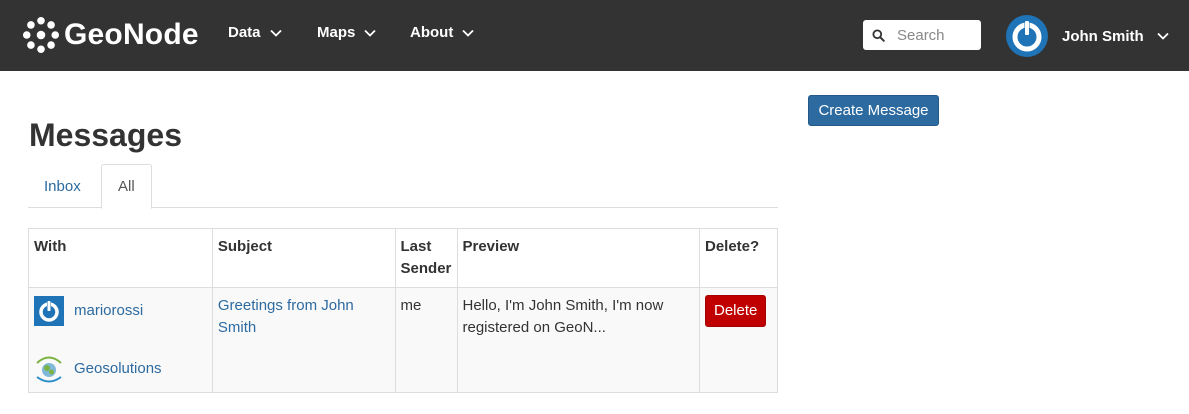 The height and width of the screenshot is (414, 1189). What do you see at coordinates (878, 35) in the screenshot?
I see `search-icon` at bounding box center [878, 35].